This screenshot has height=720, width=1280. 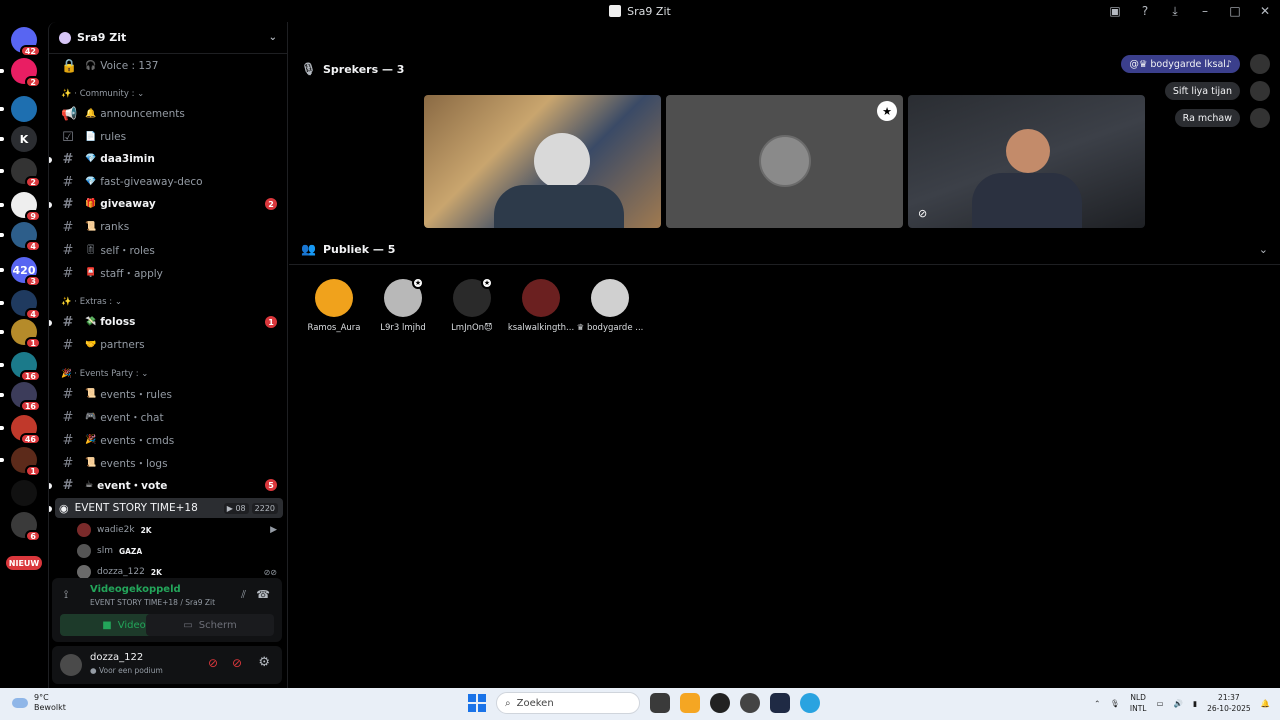 What do you see at coordinates (237, 663) in the screenshot?
I see `deafen-icon: ⊘` at bounding box center [237, 663].